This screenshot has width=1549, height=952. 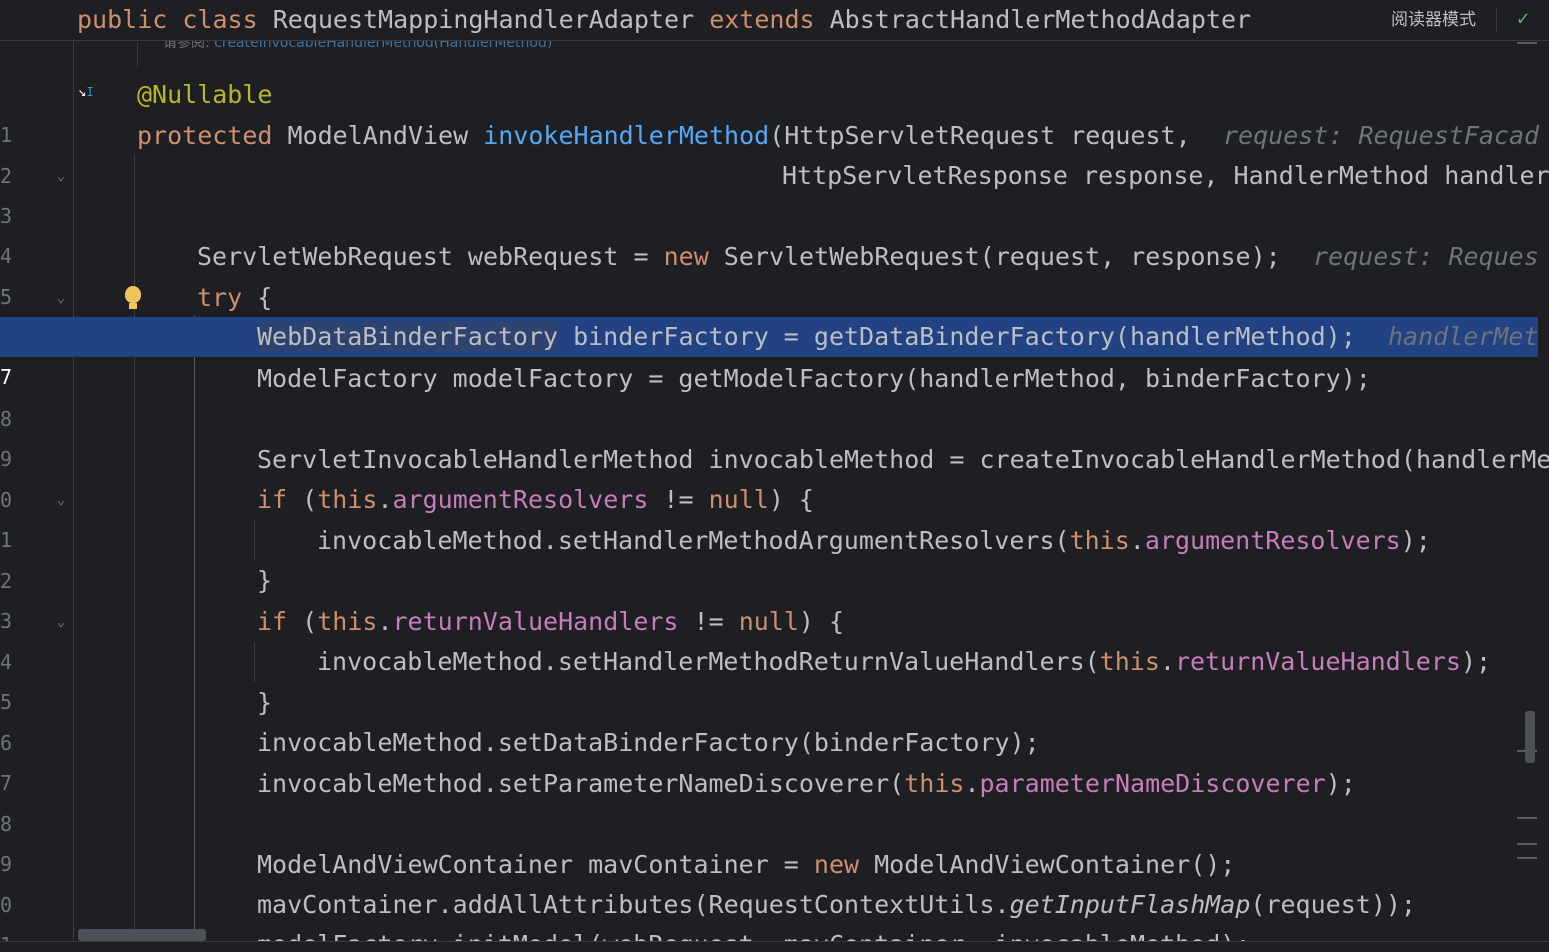 I want to click on reader-mode-button: 阅读器模式, so click(x=1433, y=20).